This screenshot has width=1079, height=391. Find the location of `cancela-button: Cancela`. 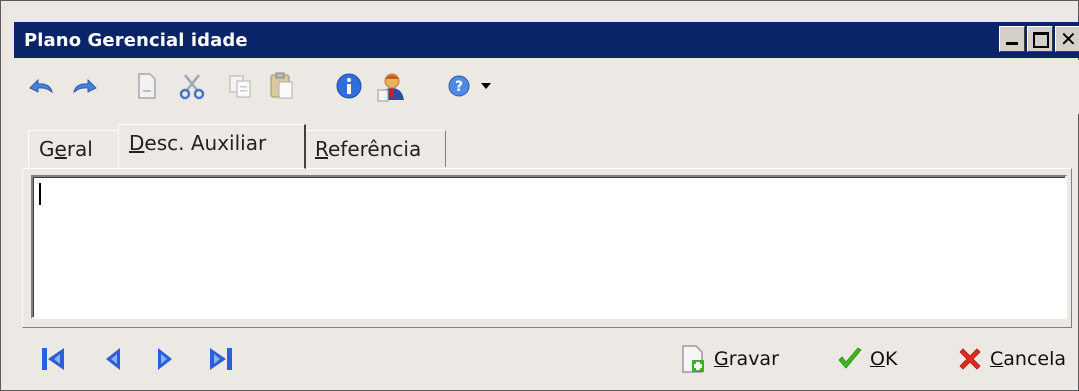

cancela-button: Cancela is located at coordinates (1011, 359).